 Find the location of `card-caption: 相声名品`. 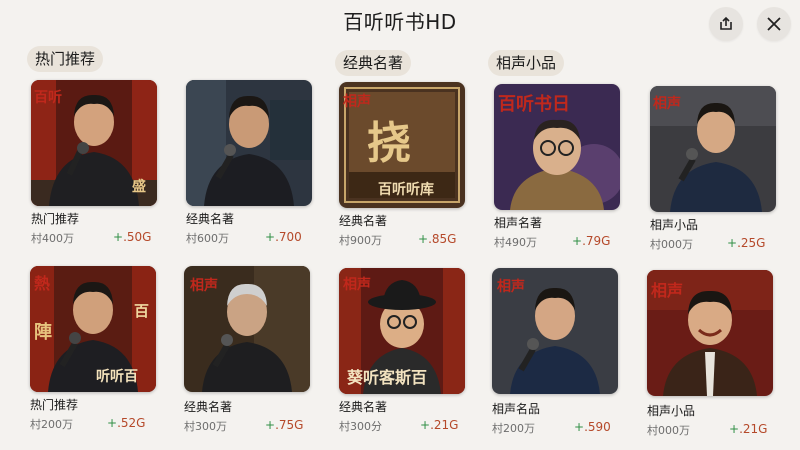

card-caption: 相声名品 is located at coordinates (516, 409).